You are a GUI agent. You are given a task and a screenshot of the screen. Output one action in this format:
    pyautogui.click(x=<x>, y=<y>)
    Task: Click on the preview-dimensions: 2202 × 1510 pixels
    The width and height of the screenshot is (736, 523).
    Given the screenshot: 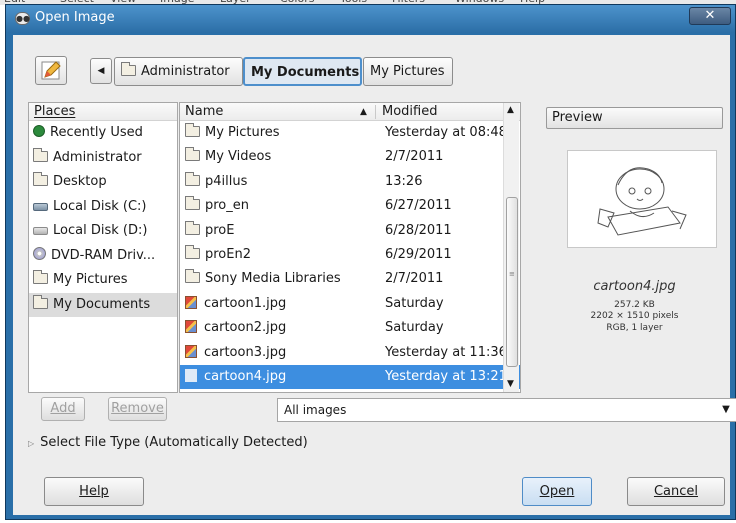 What is the action you would take?
    pyautogui.click(x=634, y=316)
    